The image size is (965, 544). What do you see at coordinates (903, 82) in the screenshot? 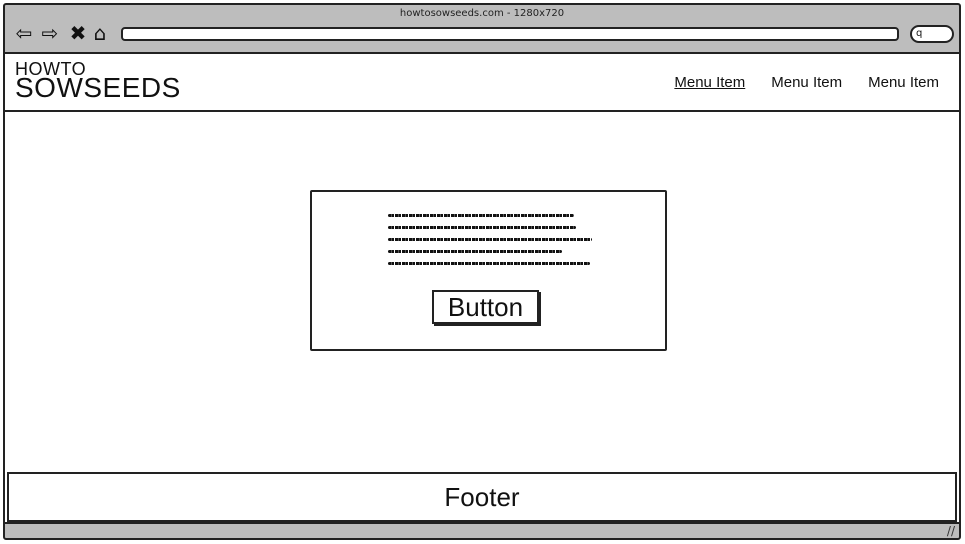
I see `menu-item-3: Menu Item` at bounding box center [903, 82].